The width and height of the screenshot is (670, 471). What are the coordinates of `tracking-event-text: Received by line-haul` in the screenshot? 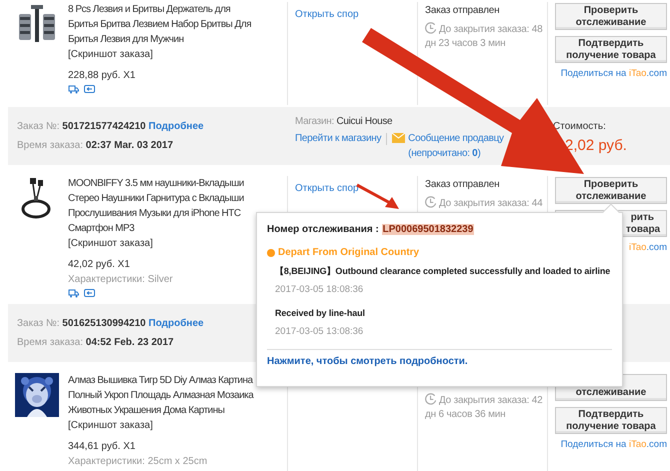 It's located at (320, 313).